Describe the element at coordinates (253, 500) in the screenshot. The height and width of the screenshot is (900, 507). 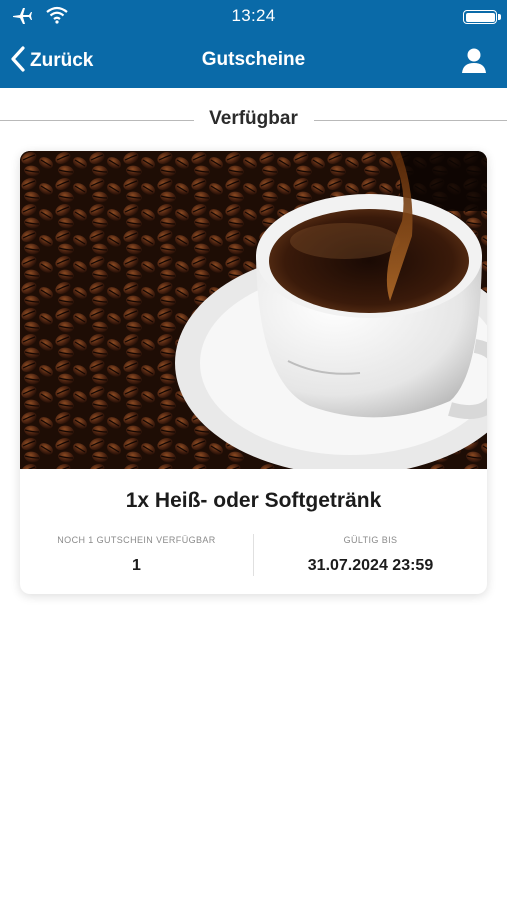
I see `voucher-title: 1x Heiß- oder Softgetränk` at that location.